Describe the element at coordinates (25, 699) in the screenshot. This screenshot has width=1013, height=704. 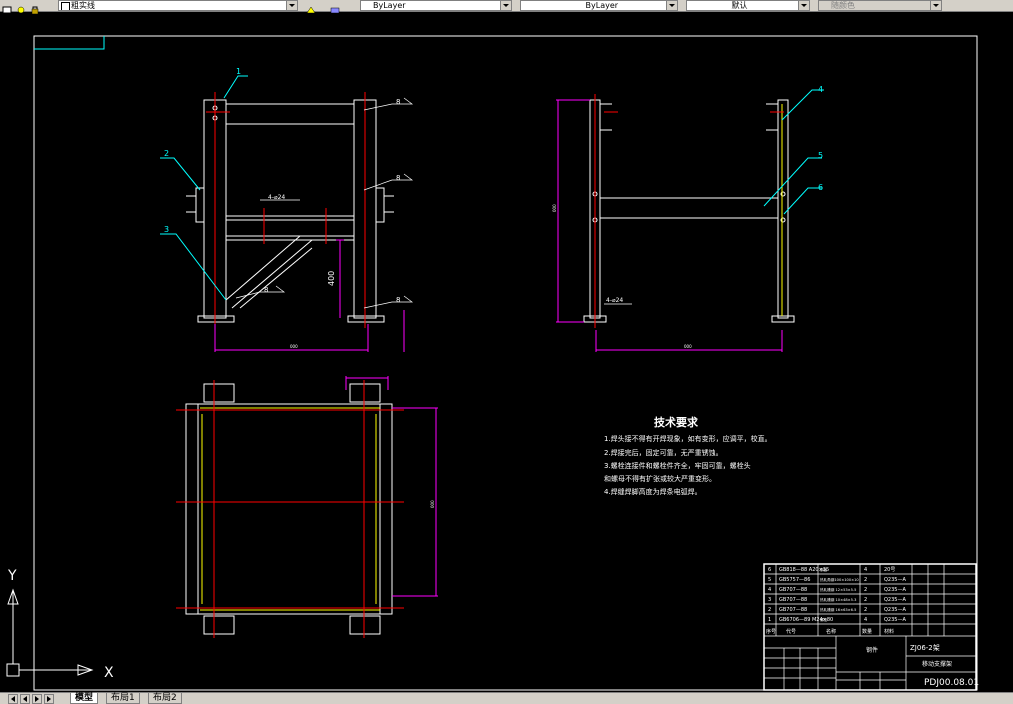
I see `tab-prev-button` at that location.